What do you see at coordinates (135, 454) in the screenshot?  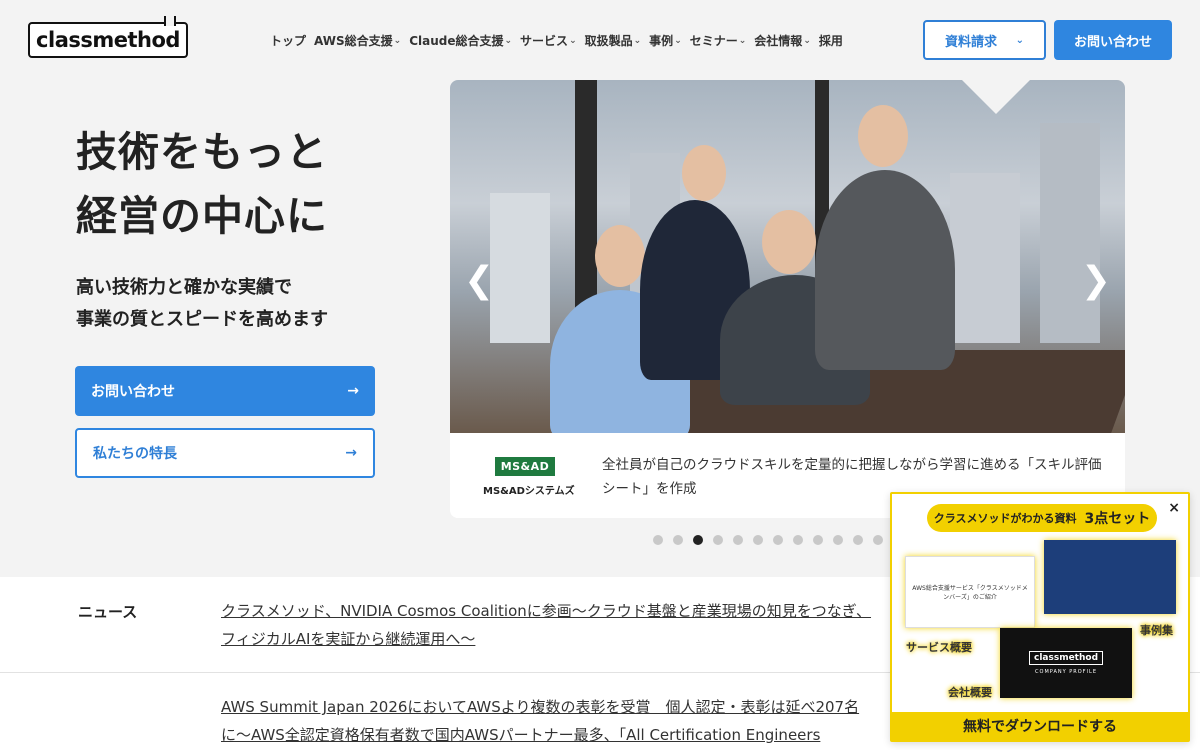 I see `features-label: 私たちの特長` at bounding box center [135, 454].